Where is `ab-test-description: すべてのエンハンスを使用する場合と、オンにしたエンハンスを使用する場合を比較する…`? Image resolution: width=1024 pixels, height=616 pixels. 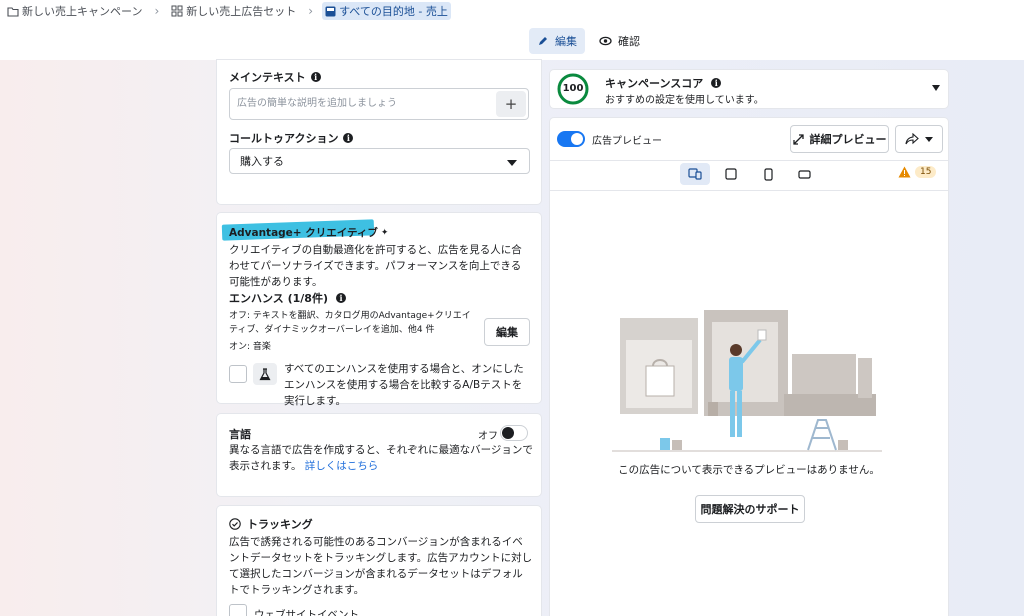
ab-test-description: すべてのエンハンスを使用する場合と、オンにしたエンハンスを使用する場合を比較する… is located at coordinates (404, 385).